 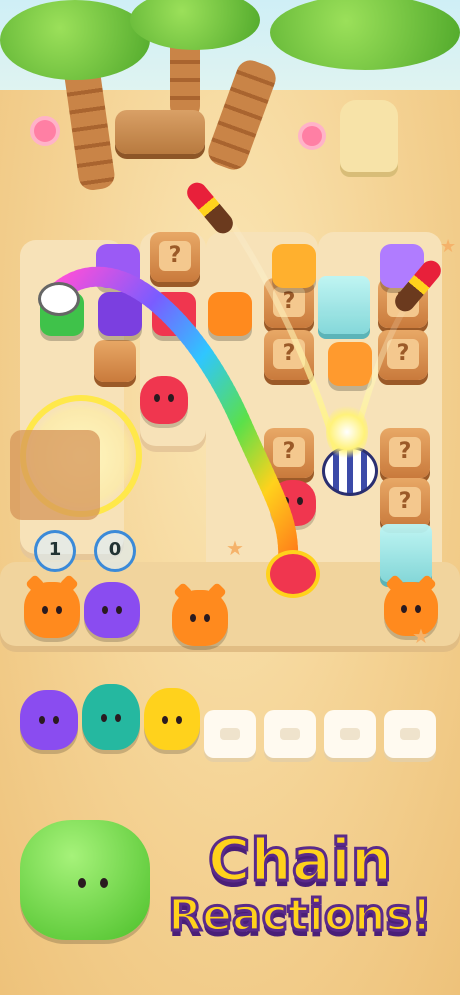 I want to click on spring-base, so click(x=293, y=574).